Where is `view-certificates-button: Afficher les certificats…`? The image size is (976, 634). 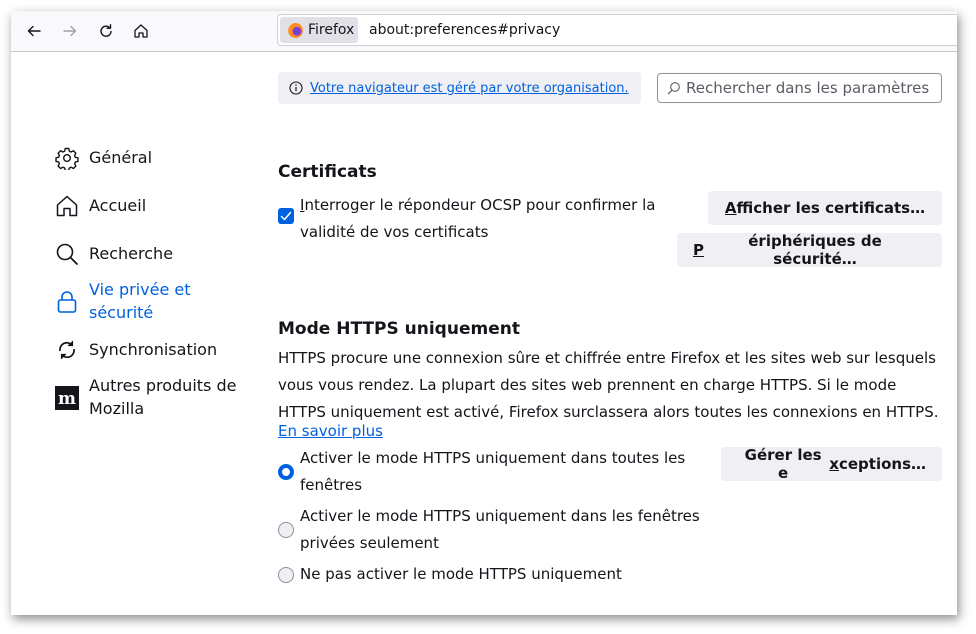 view-certificates-button: Afficher les certificats… is located at coordinates (825, 208).